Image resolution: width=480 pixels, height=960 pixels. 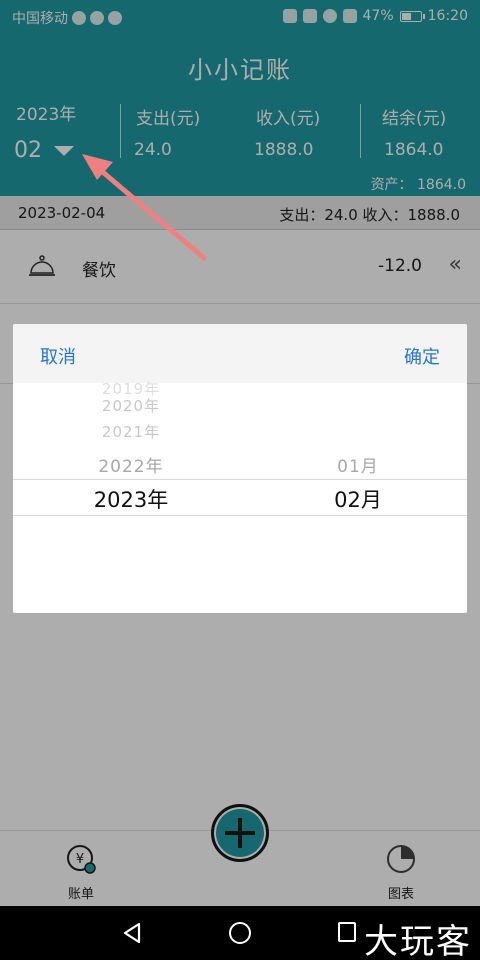 What do you see at coordinates (358, 499) in the screenshot?
I see `picker-selected-month: 02月` at bounding box center [358, 499].